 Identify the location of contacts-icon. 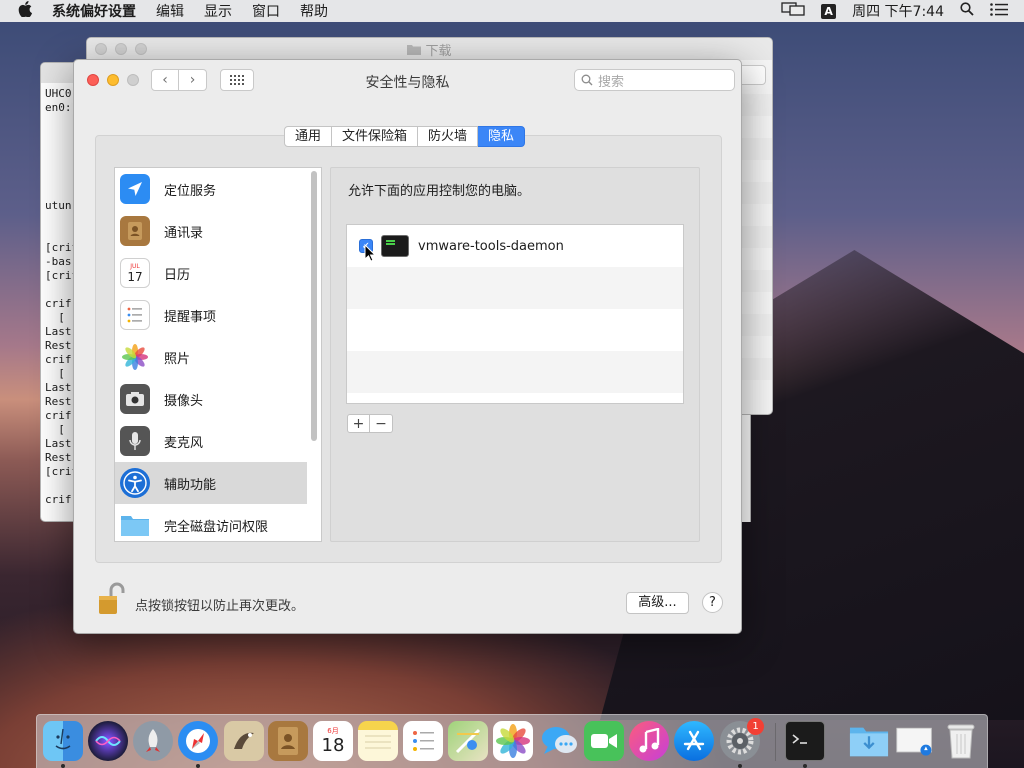
(288, 741).